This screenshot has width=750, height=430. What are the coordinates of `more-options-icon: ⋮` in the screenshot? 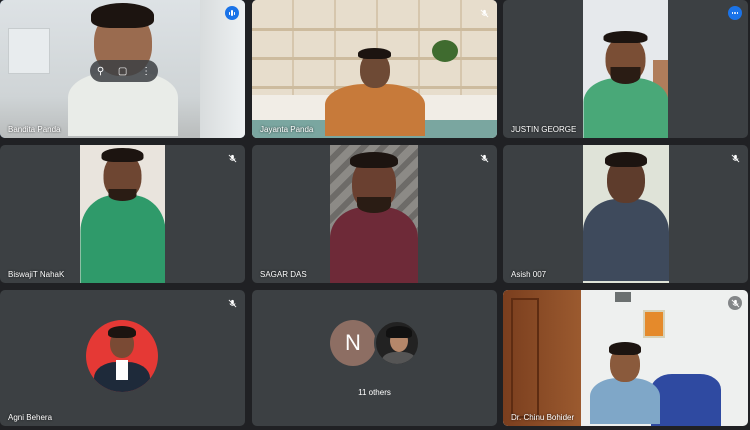 It's located at (146, 71).